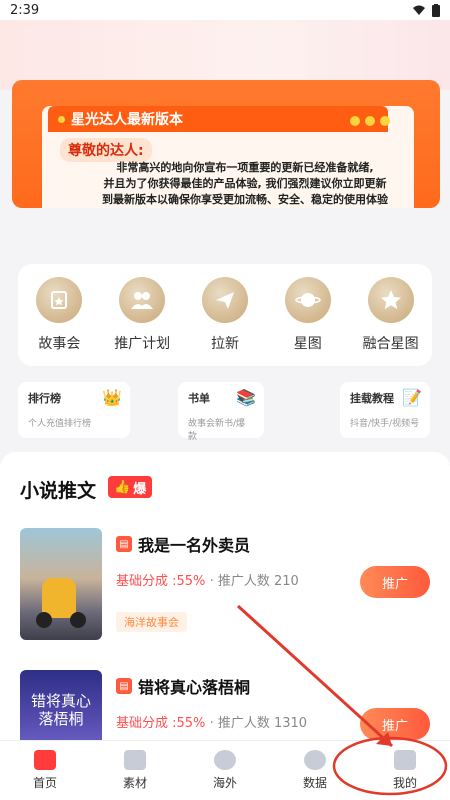  I want to click on nav-profile: 我的, so click(405, 770).